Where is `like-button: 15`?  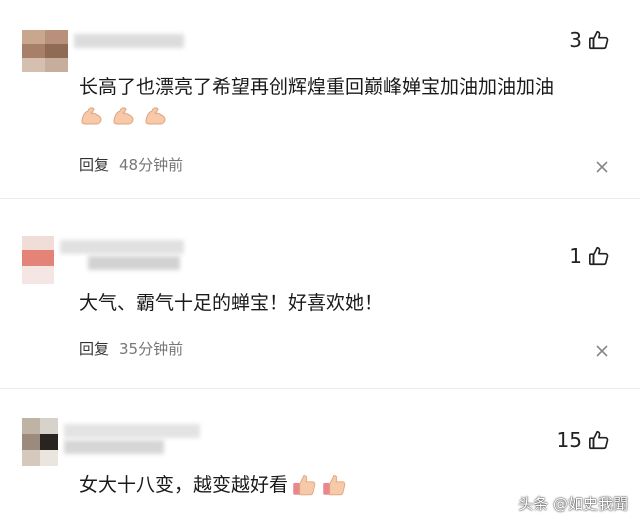 like-button: 15 is located at coordinates (583, 440).